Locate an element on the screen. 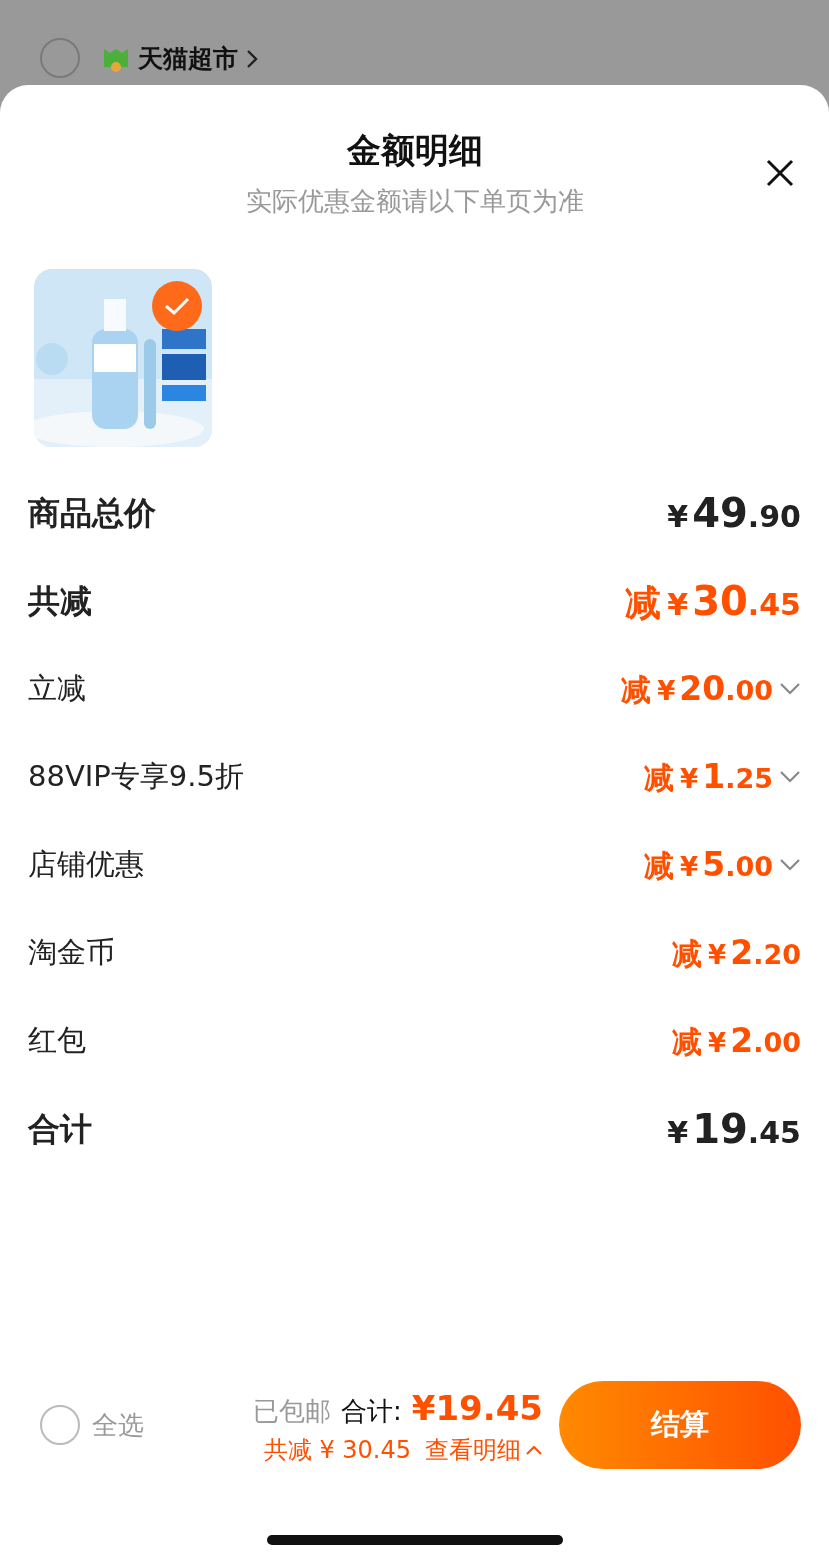 This screenshot has width=829, height=1561. sheet-subtitle: 实际优惠金额请以下单页为准 is located at coordinates (414, 201).